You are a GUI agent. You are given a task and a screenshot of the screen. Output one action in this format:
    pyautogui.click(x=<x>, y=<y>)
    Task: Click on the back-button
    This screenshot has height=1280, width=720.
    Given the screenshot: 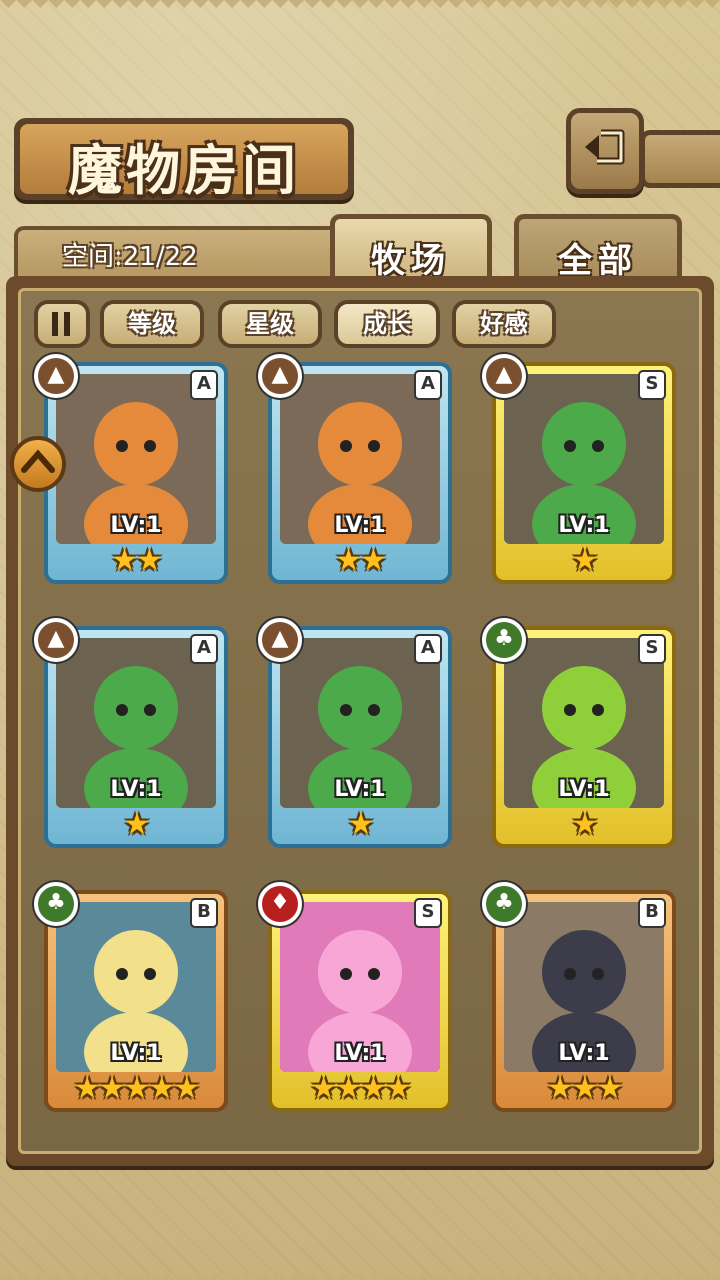 What is the action you would take?
    pyautogui.click(x=605, y=151)
    